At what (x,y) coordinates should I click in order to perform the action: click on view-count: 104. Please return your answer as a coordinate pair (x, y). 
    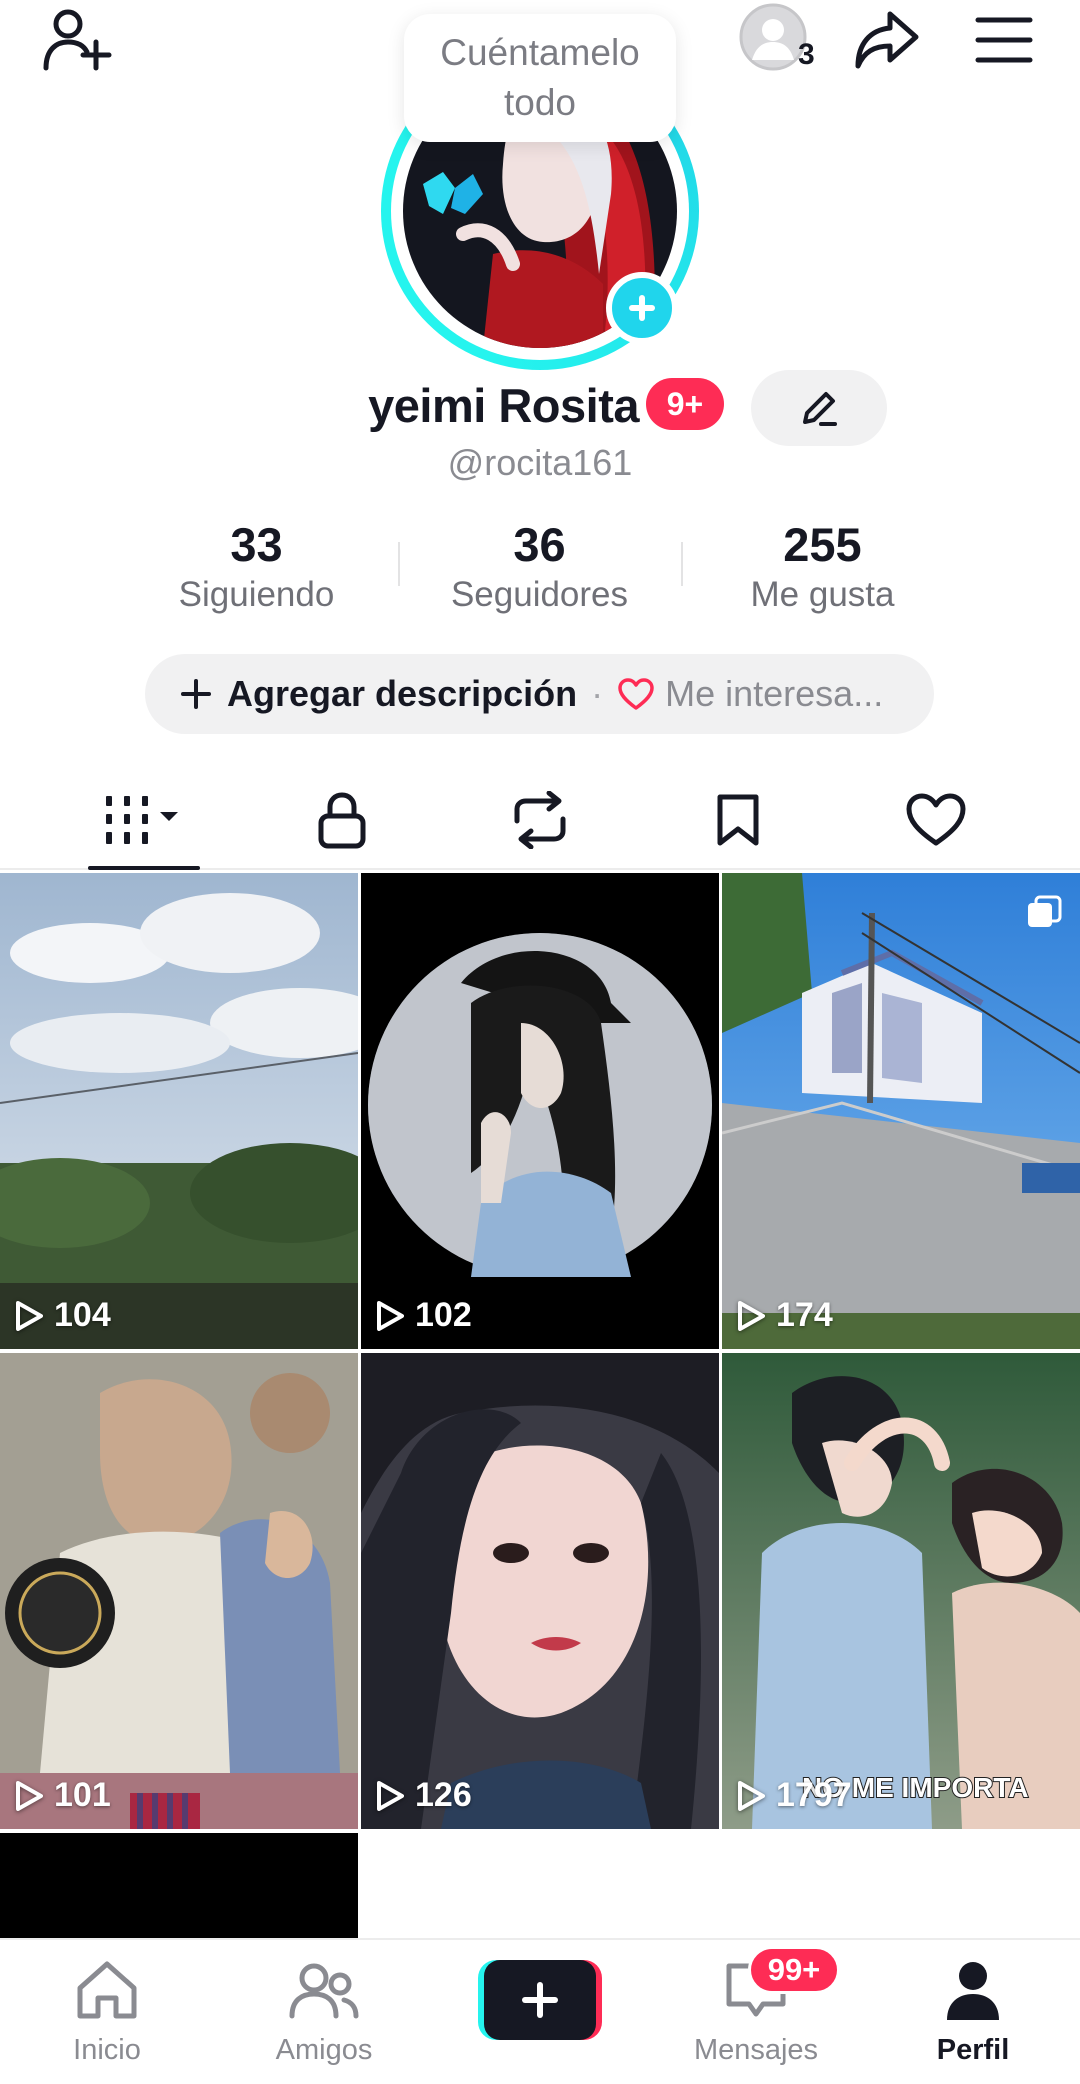
    Looking at the image, I should click on (62, 1315).